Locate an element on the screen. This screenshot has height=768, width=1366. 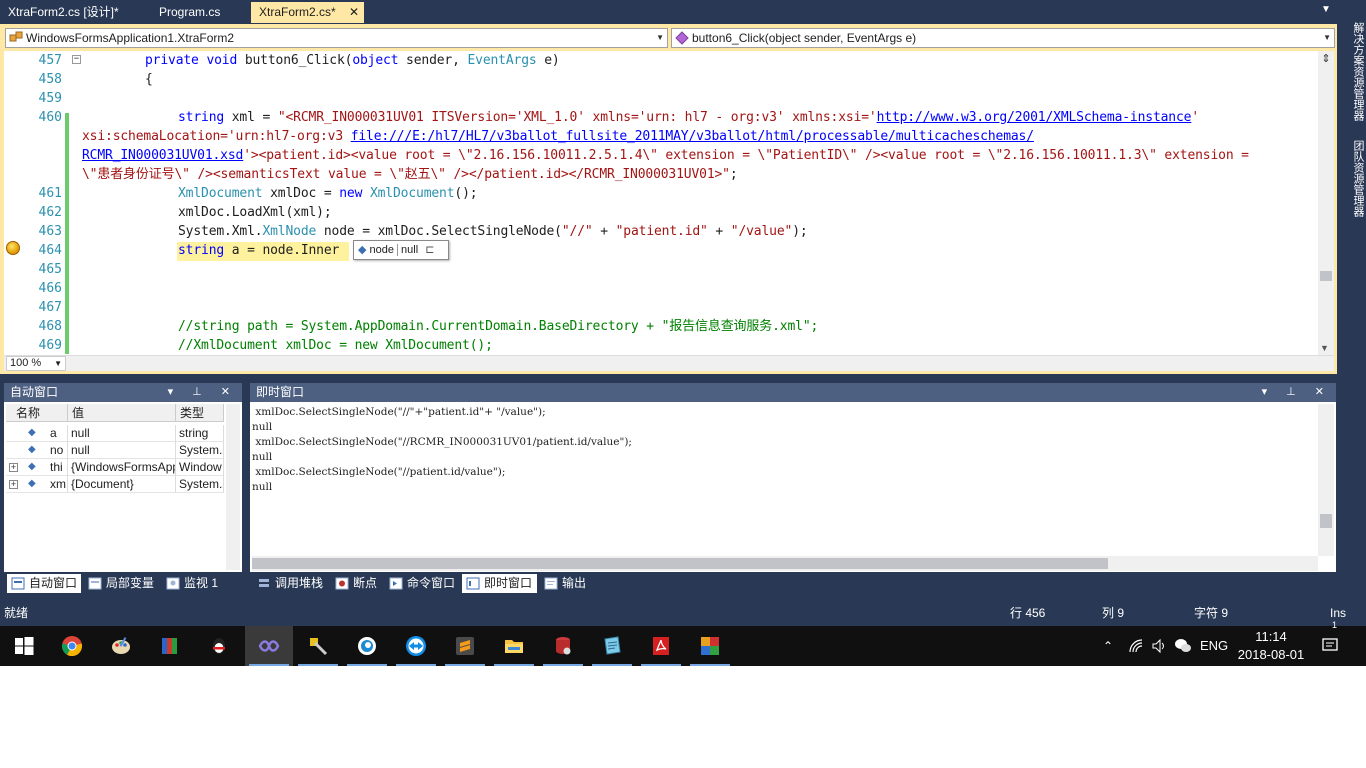
datatip-value: null is located at coordinates (409, 250).